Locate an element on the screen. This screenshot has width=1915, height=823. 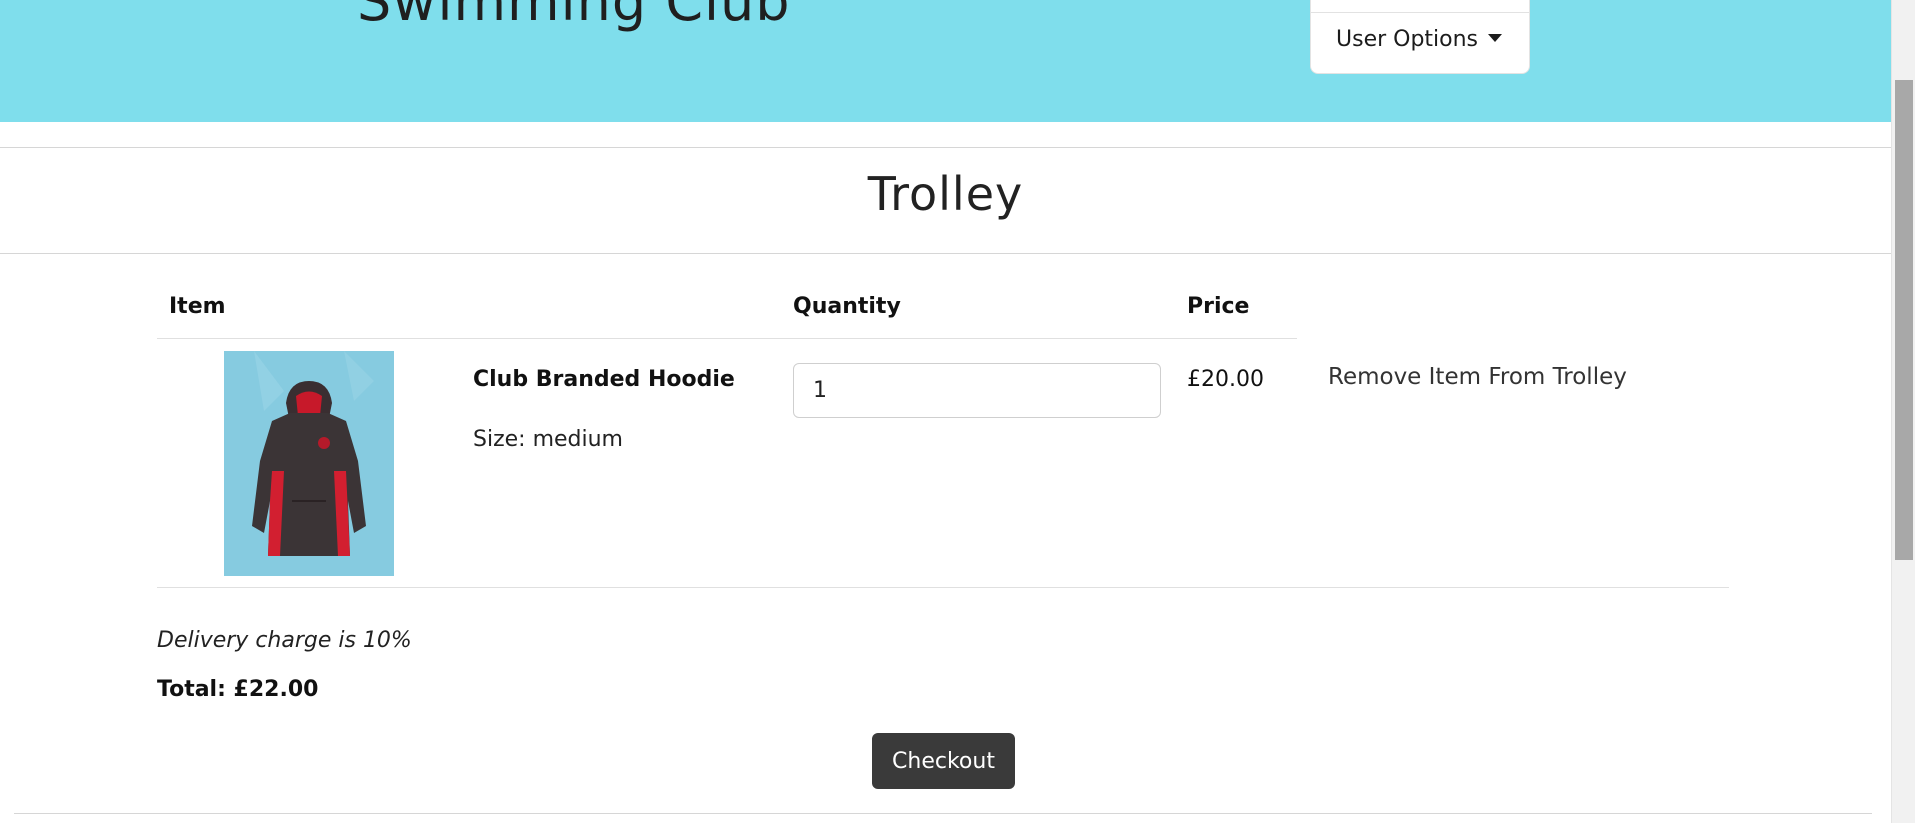
header-banner: Swimming Club User Options is located at coordinates (945, 61).